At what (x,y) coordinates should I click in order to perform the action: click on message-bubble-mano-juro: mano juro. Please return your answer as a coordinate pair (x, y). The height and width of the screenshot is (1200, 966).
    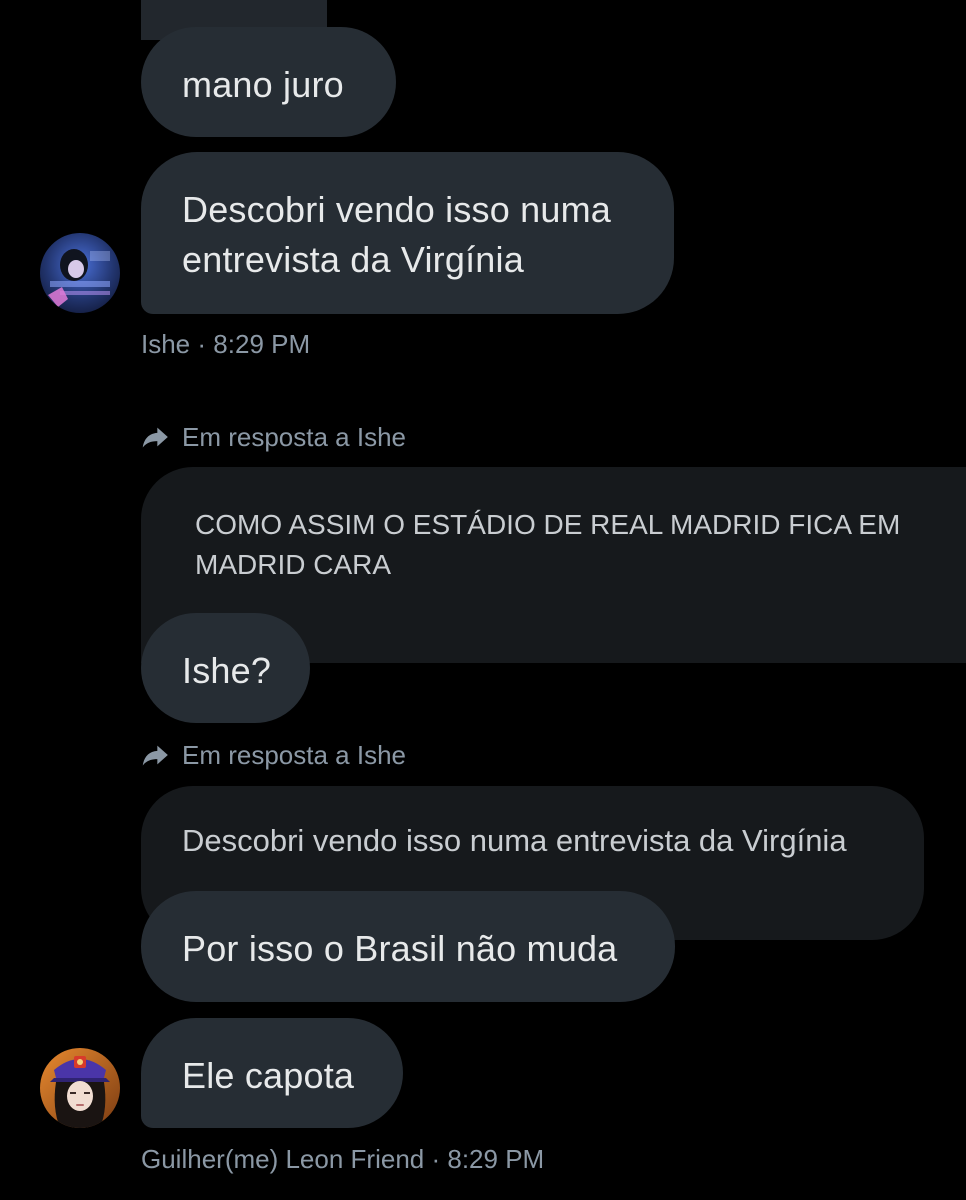
    Looking at the image, I should click on (268, 82).